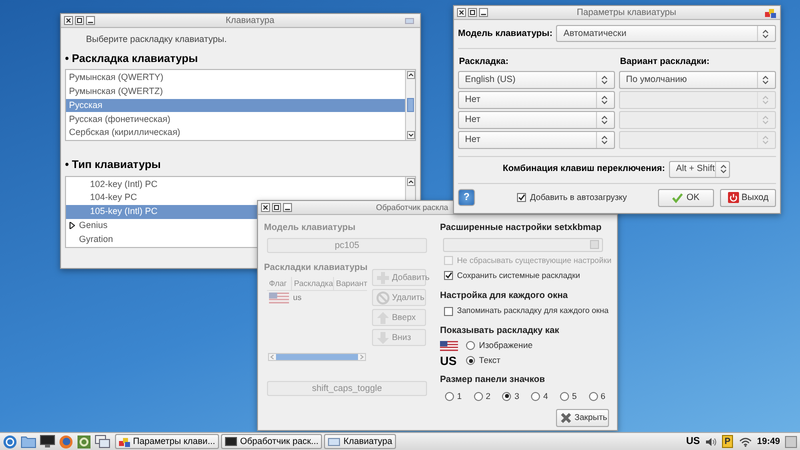 This screenshot has height=450, width=800. Describe the element at coordinates (250, 20) in the screenshot. I see `window-title: Клавиатура` at that location.